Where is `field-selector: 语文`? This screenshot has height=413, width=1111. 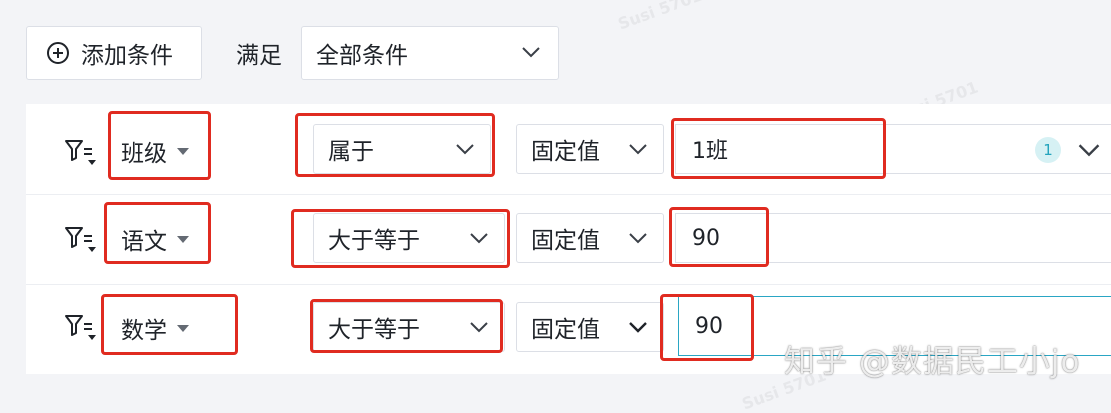 field-selector: 语文 is located at coordinates (155, 239).